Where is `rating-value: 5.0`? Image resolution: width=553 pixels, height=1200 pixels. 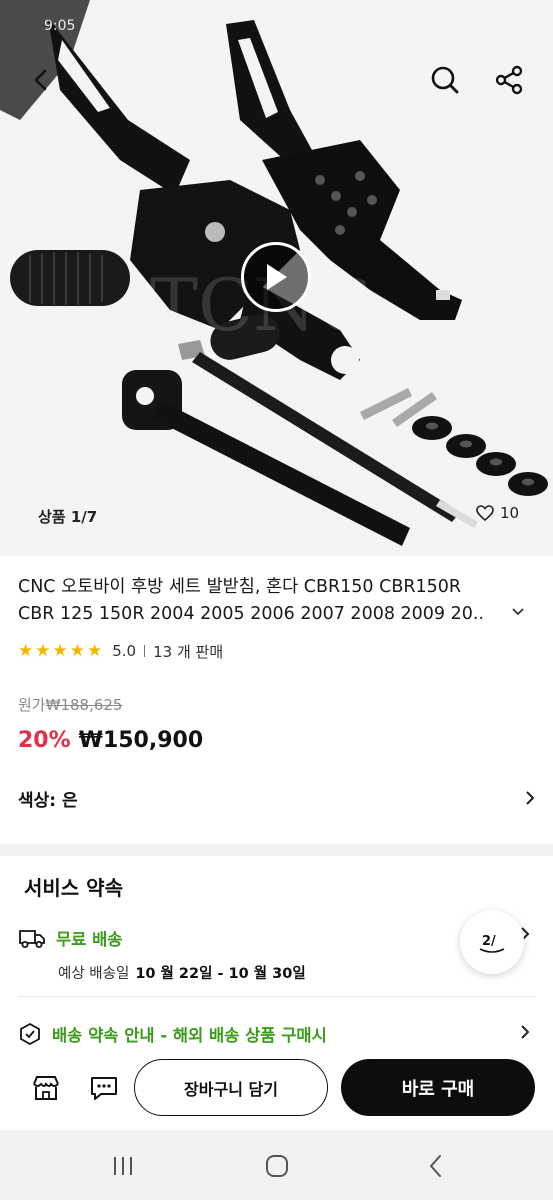 rating-value: 5.0 is located at coordinates (124, 651).